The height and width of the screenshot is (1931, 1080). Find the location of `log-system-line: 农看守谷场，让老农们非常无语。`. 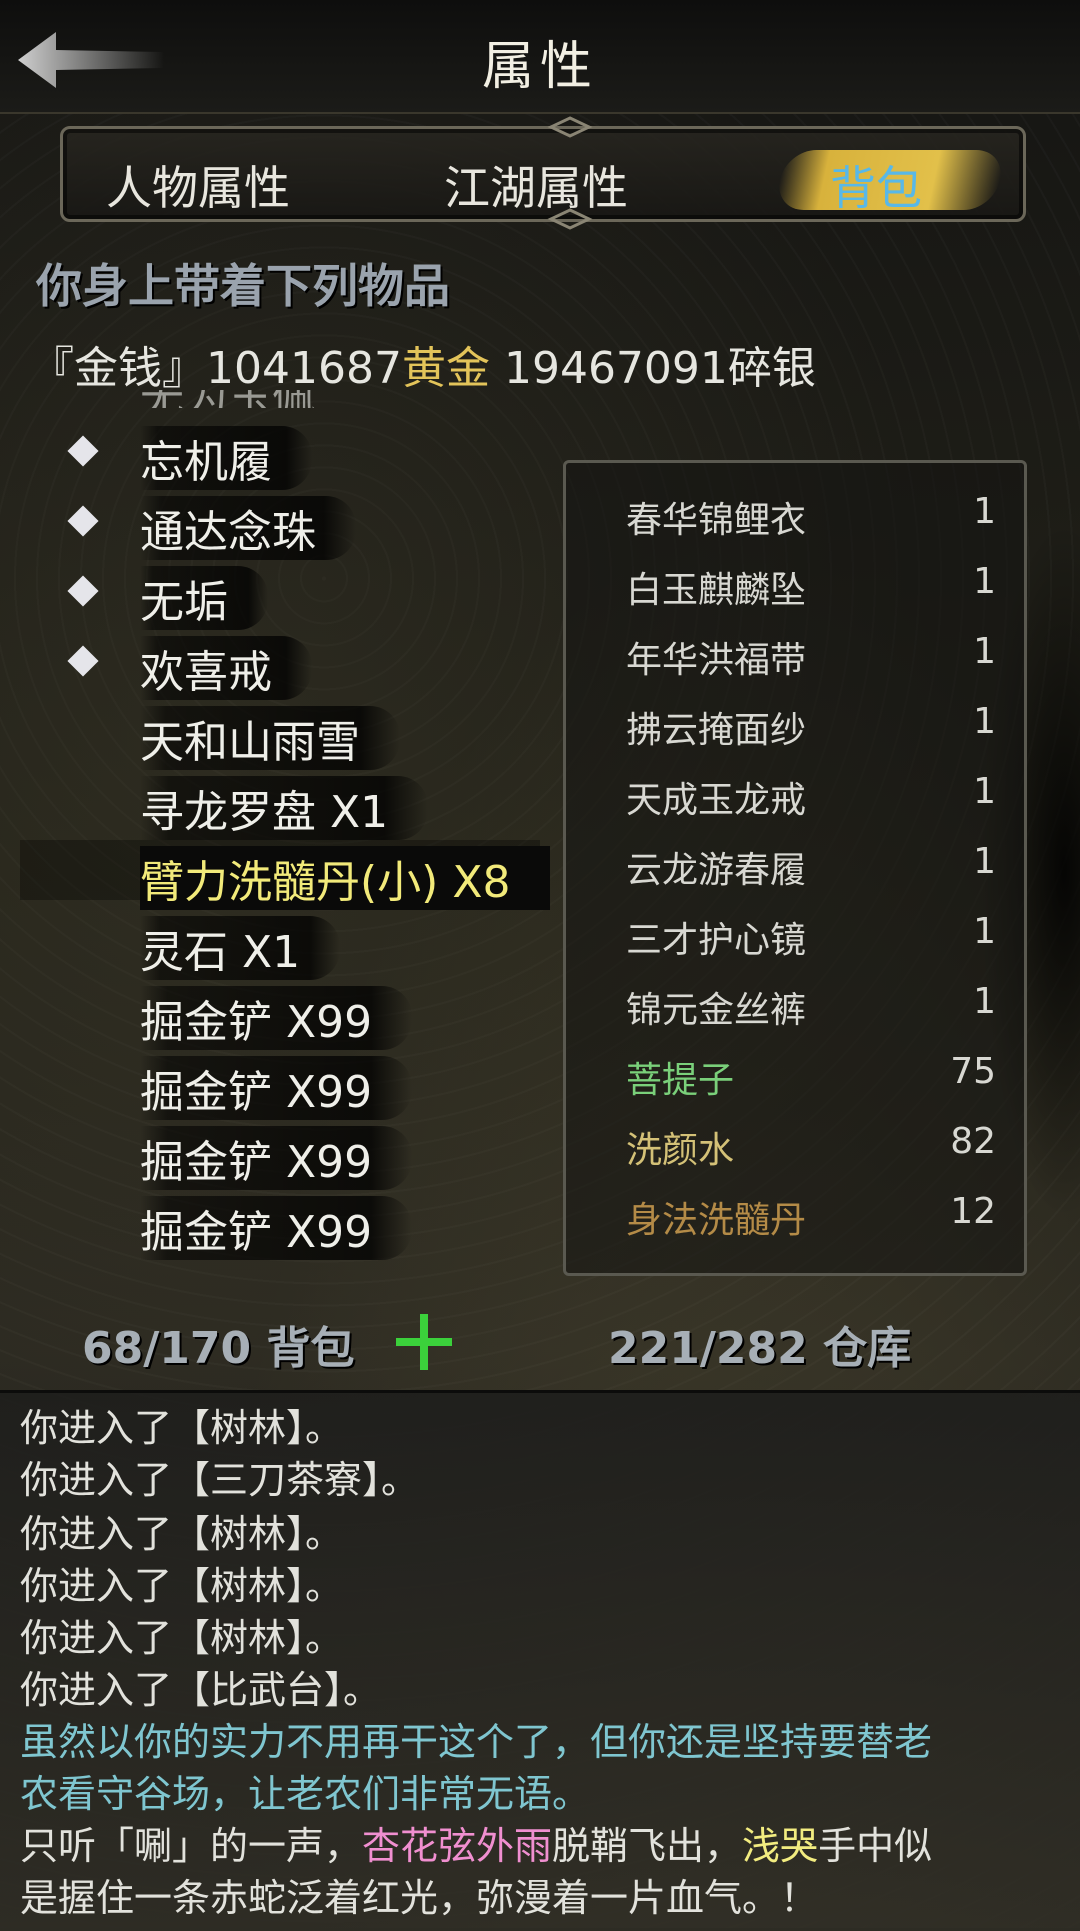

log-system-line: 农看守谷场，让老农们非常无语。 is located at coordinates (305, 1794).